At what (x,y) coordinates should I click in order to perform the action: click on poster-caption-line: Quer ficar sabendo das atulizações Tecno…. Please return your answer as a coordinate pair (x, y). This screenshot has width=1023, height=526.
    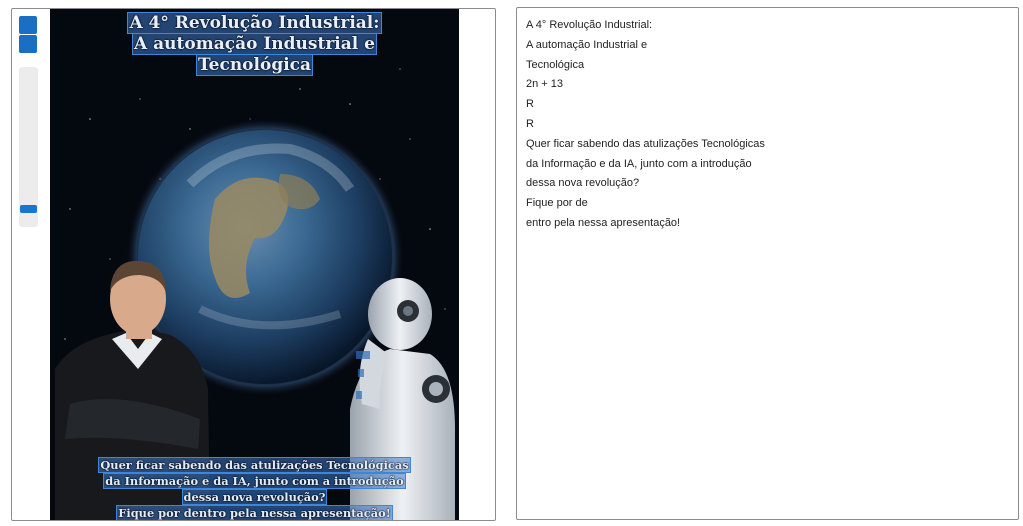
    Looking at the image, I should click on (254, 465).